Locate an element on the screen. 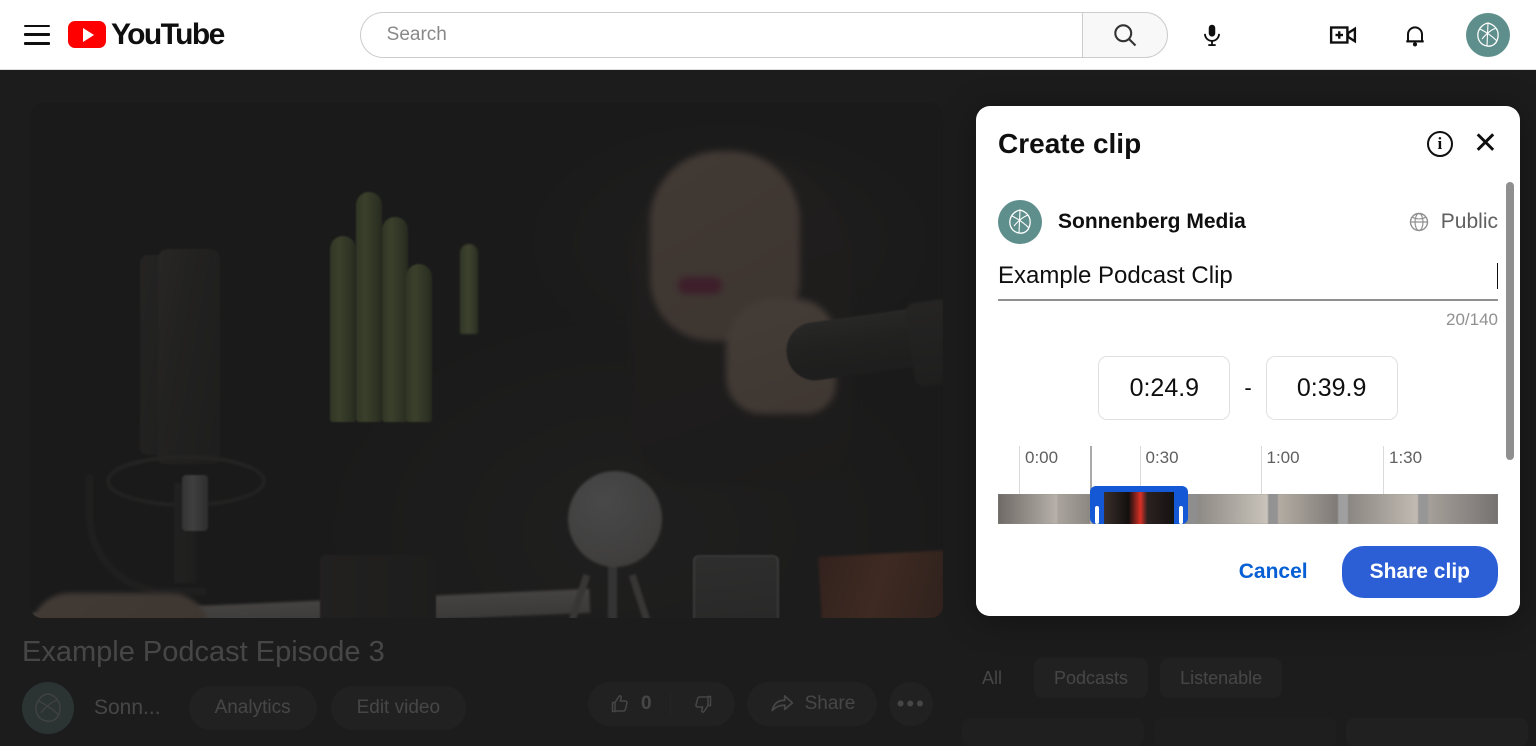 The width and height of the screenshot is (1536, 746). dialog-scrollbar is located at coordinates (1510, 362).